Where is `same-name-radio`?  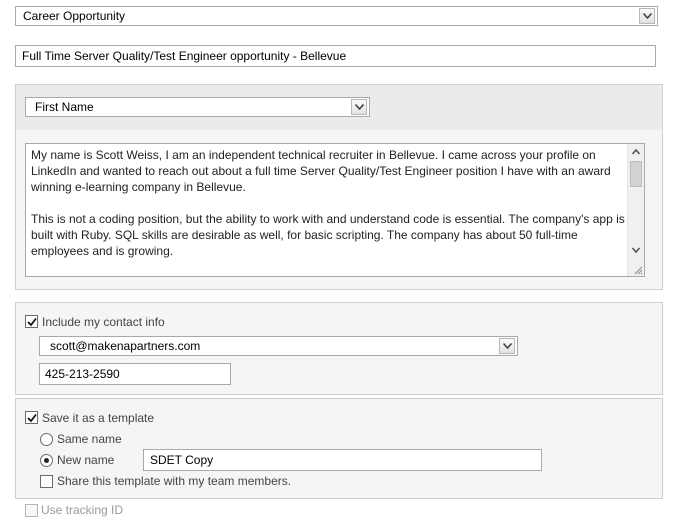 same-name-radio is located at coordinates (46, 439).